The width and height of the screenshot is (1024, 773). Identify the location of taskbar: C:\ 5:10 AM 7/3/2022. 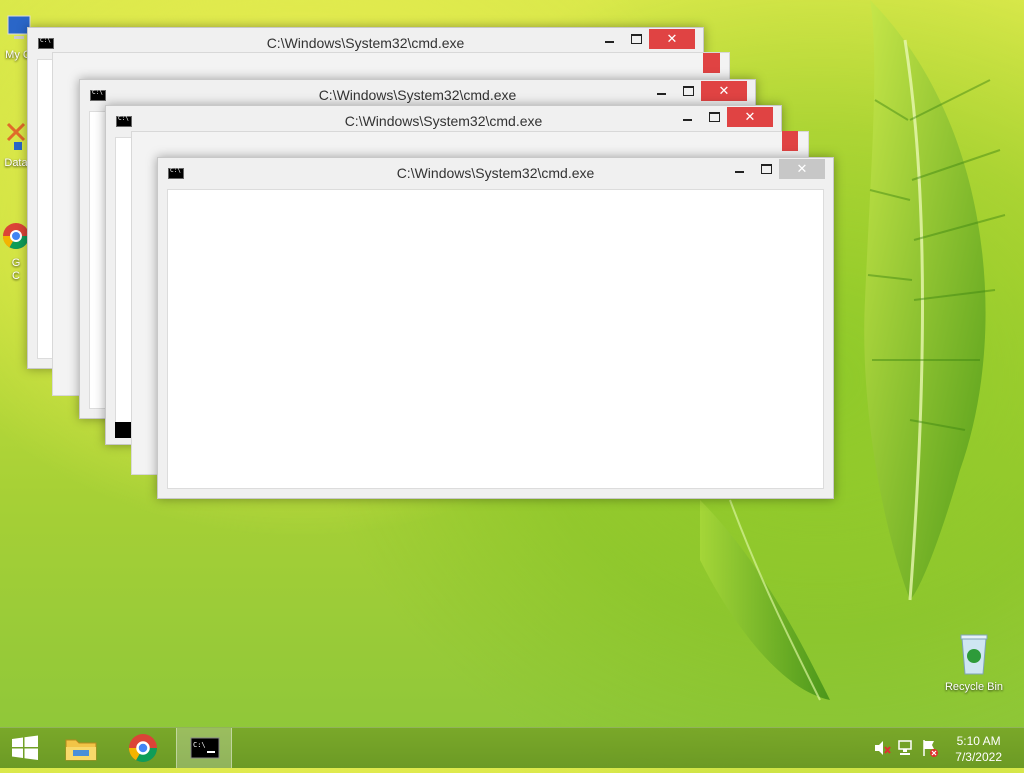
(512, 747).